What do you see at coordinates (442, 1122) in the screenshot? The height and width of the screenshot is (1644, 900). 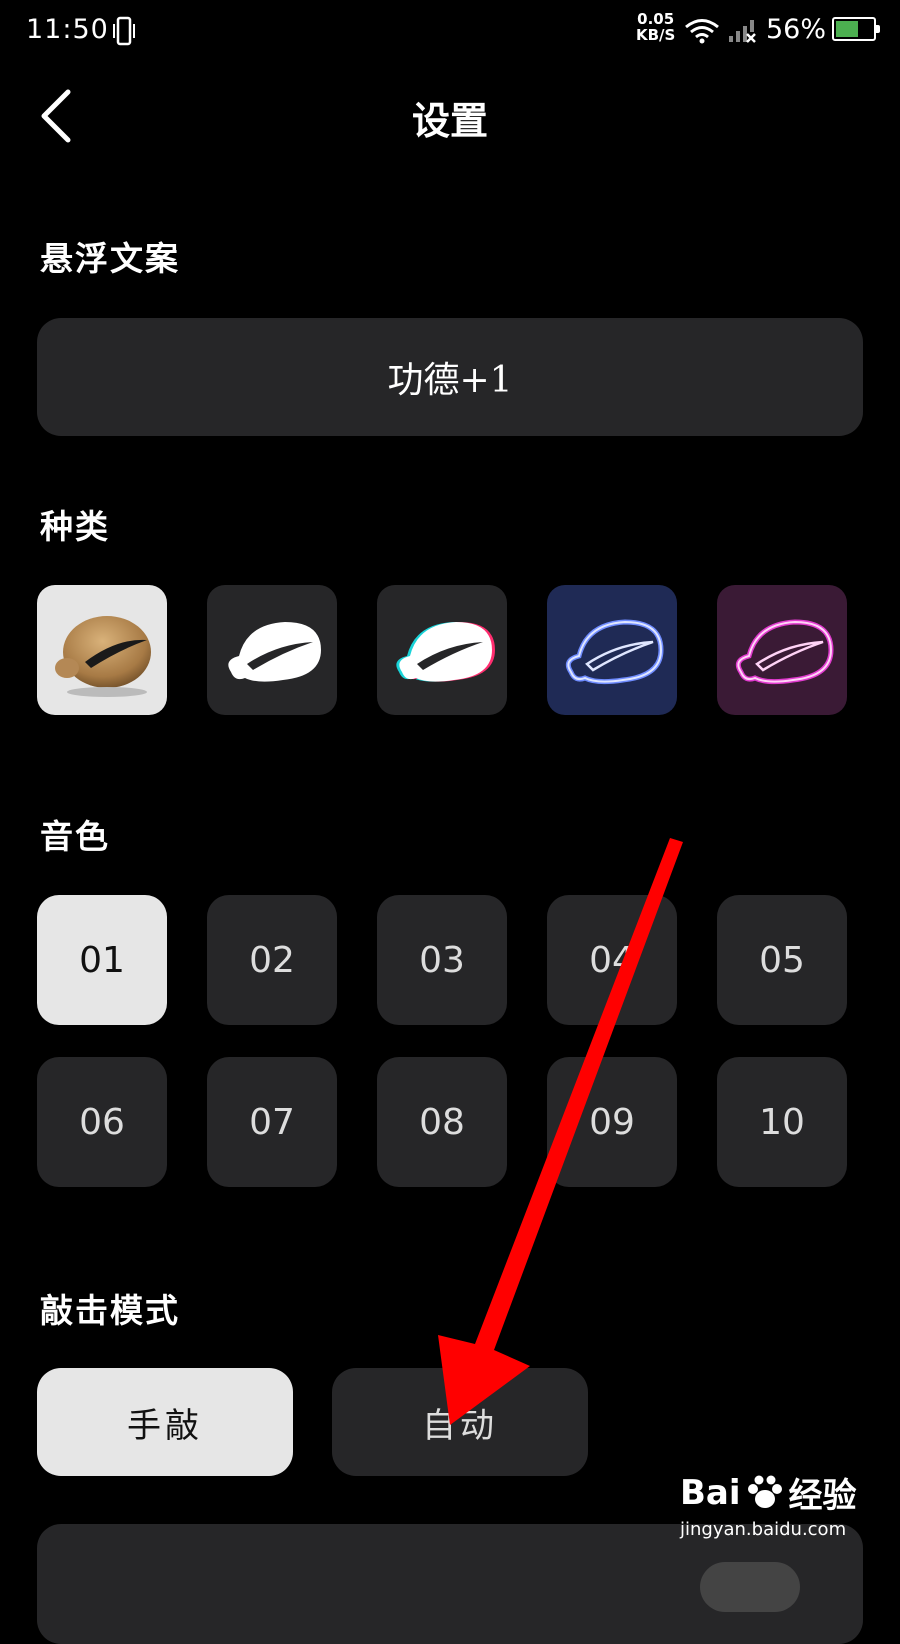 I see `tone-option-08: 08` at bounding box center [442, 1122].